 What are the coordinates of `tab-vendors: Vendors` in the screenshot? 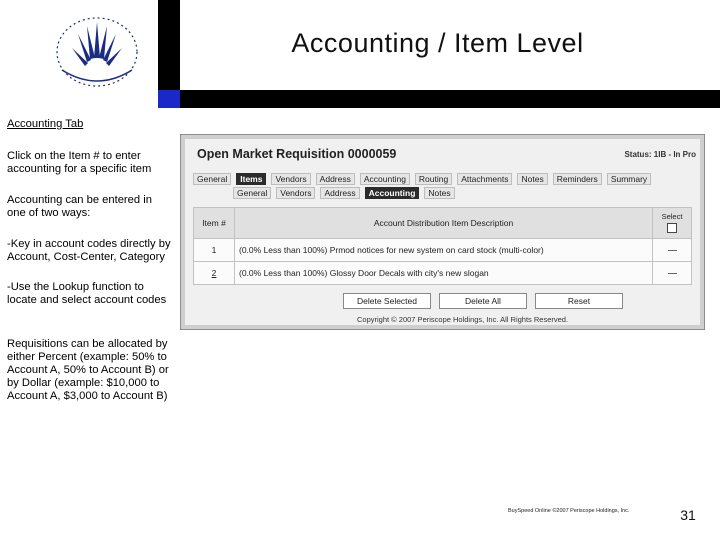 It's located at (291, 179).